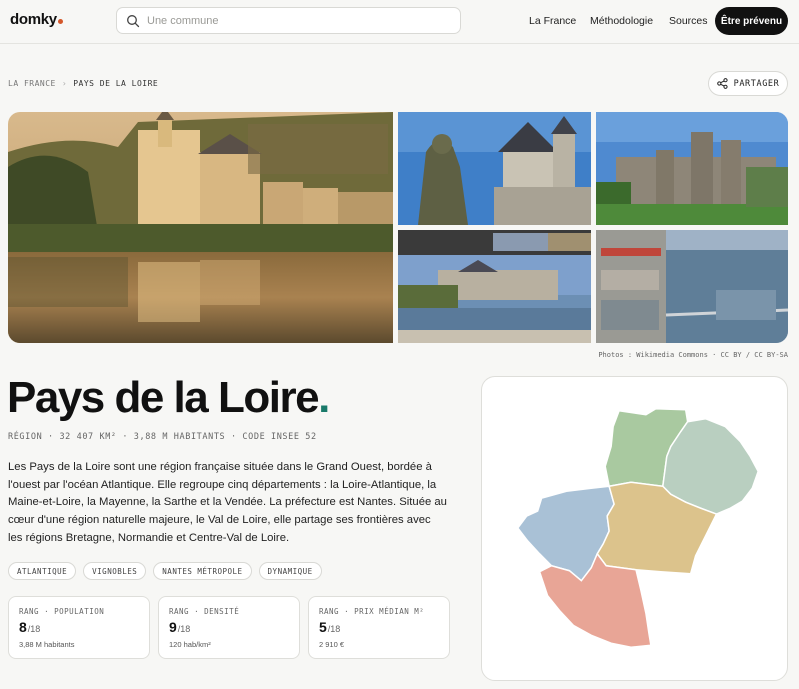 The image size is (799, 689). I want to click on stat-rank: 5/18, so click(329, 627).